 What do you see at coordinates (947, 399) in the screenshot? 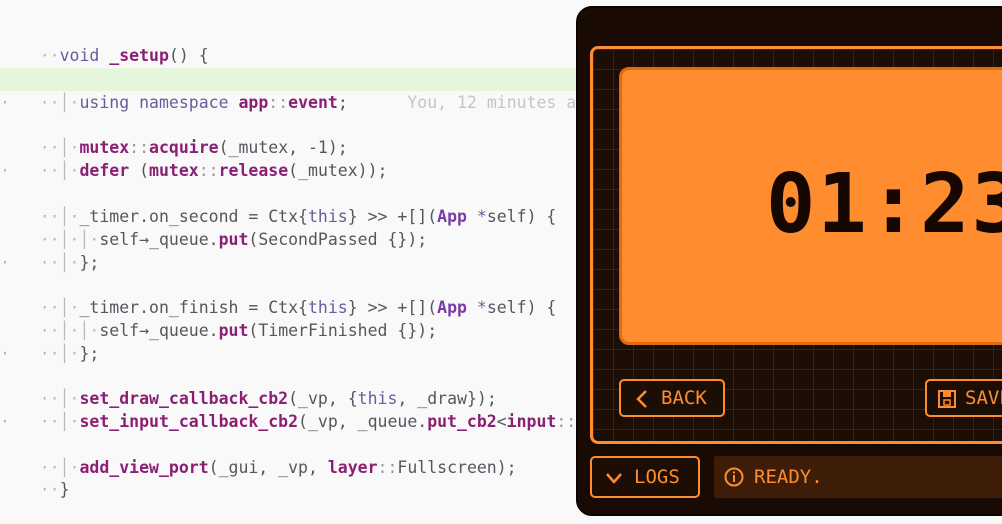
I see `floppy-icon` at bounding box center [947, 399].